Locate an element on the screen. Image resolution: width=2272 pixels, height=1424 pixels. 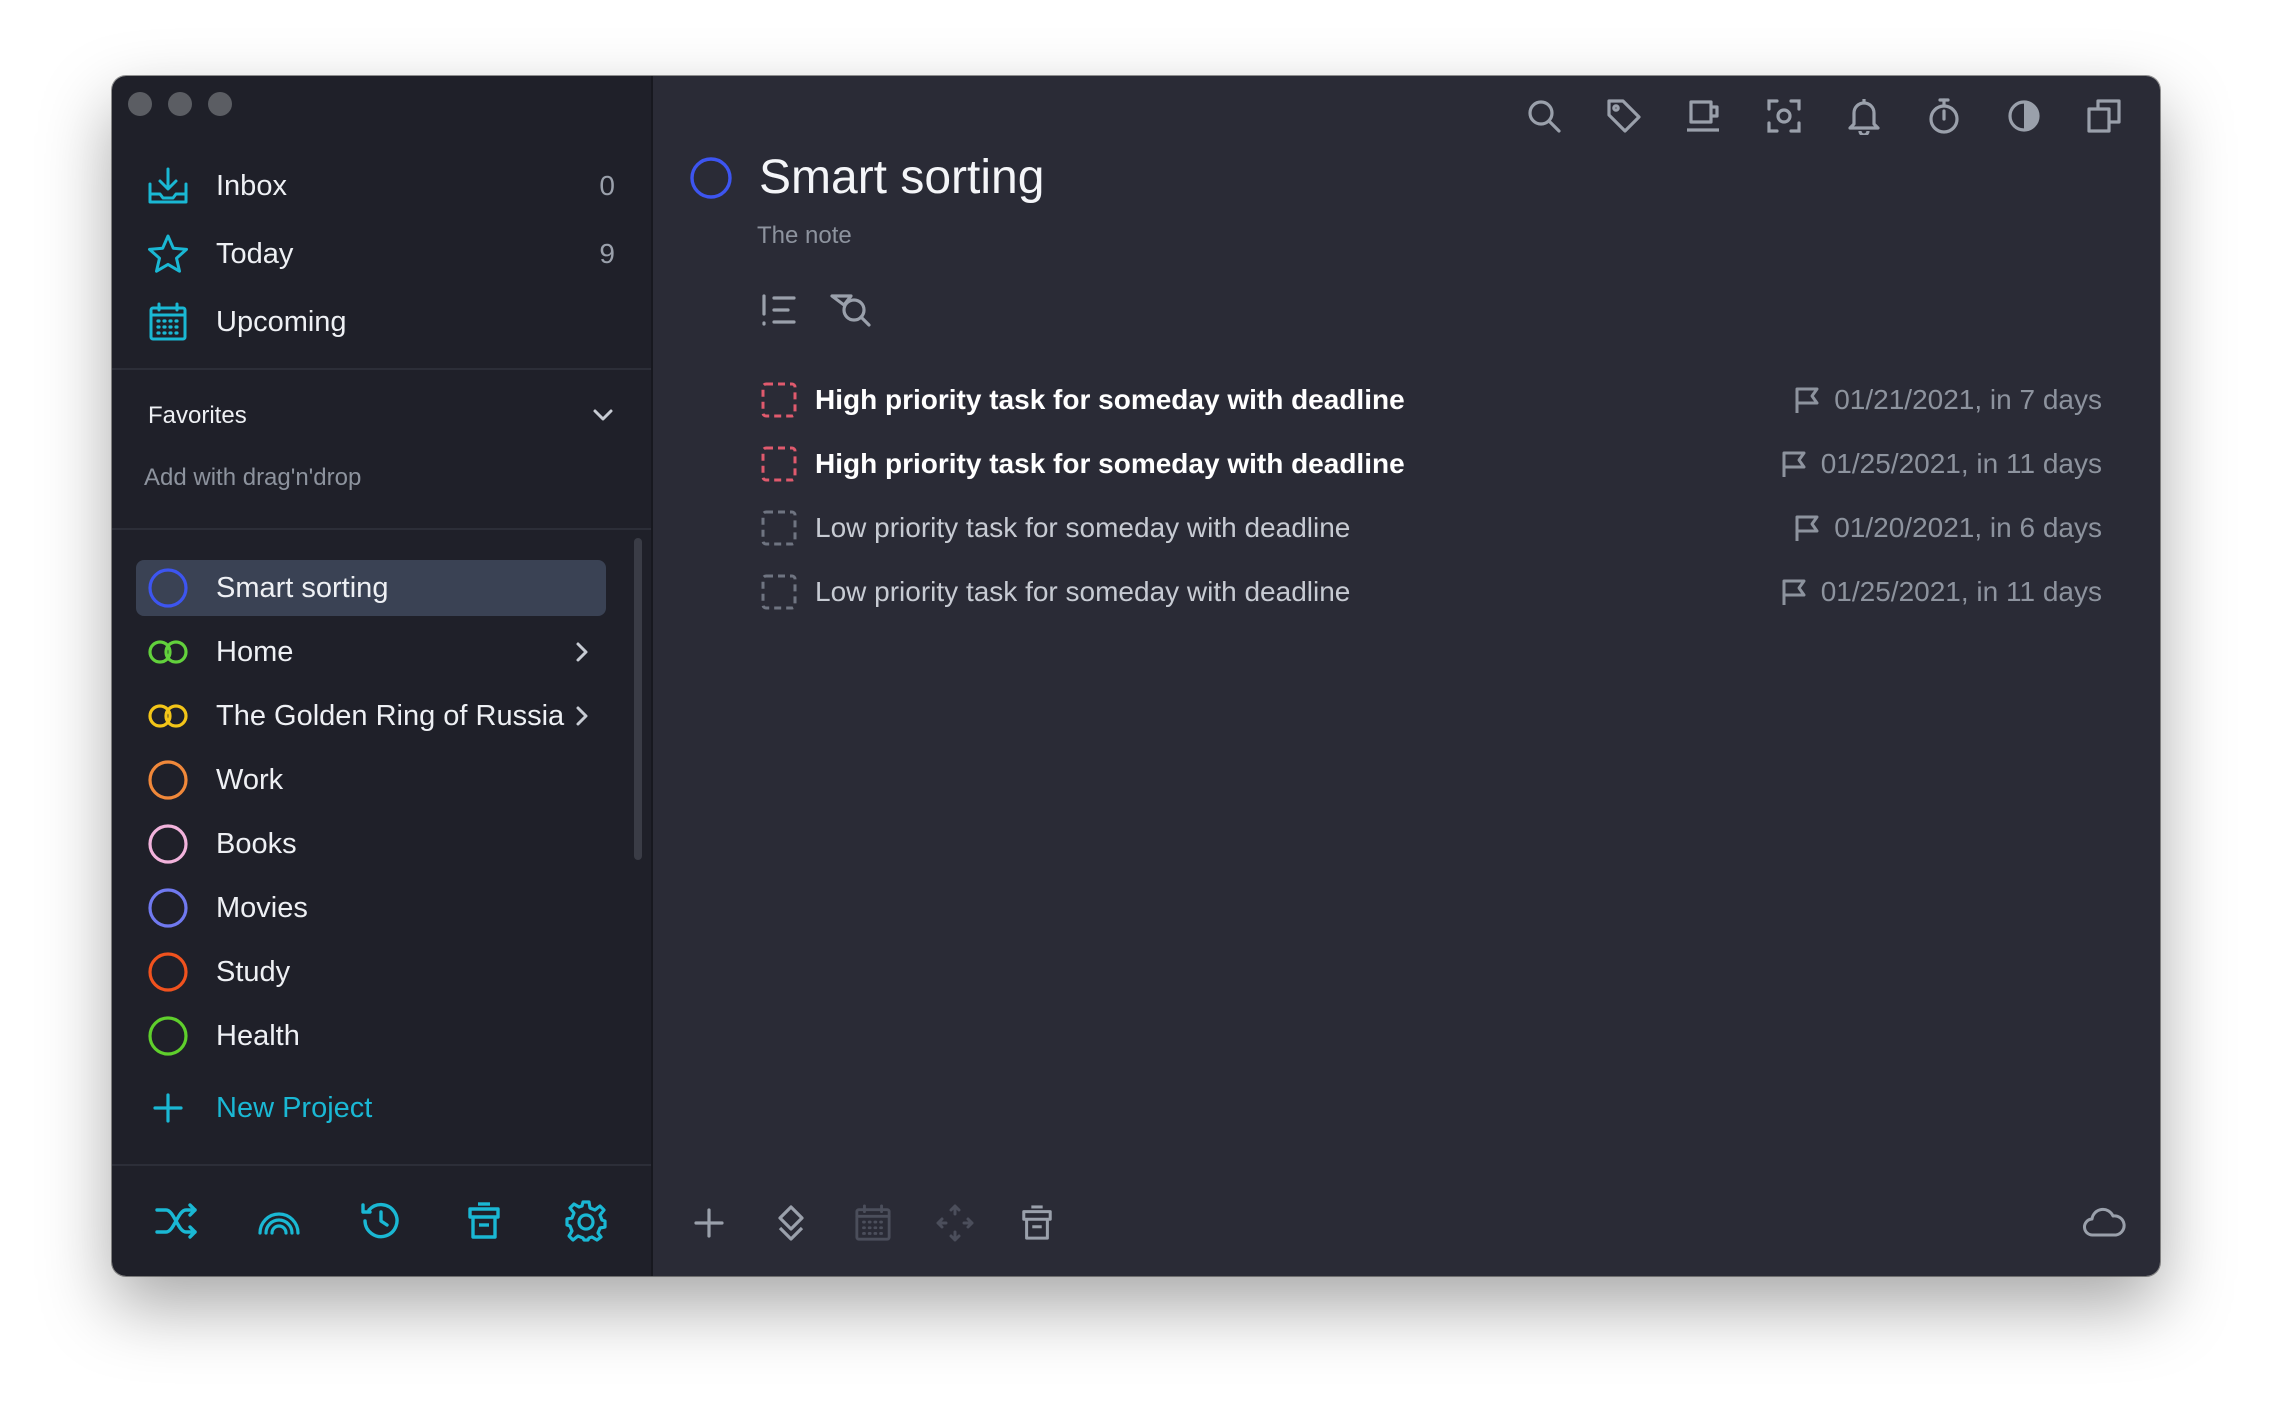
rainbow-icon is located at coordinates (279, 1223).